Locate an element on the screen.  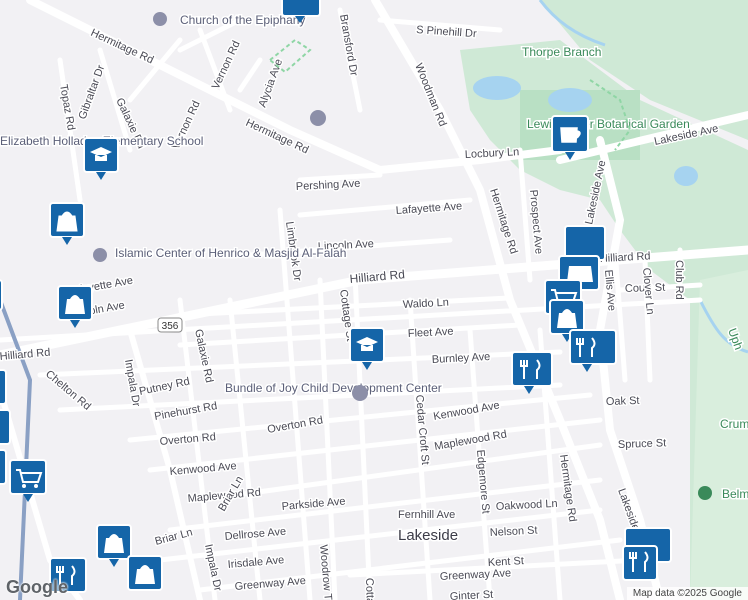
poi-daycare-label: Bundle of Joy Child Development Center is located at coordinates (333, 388).